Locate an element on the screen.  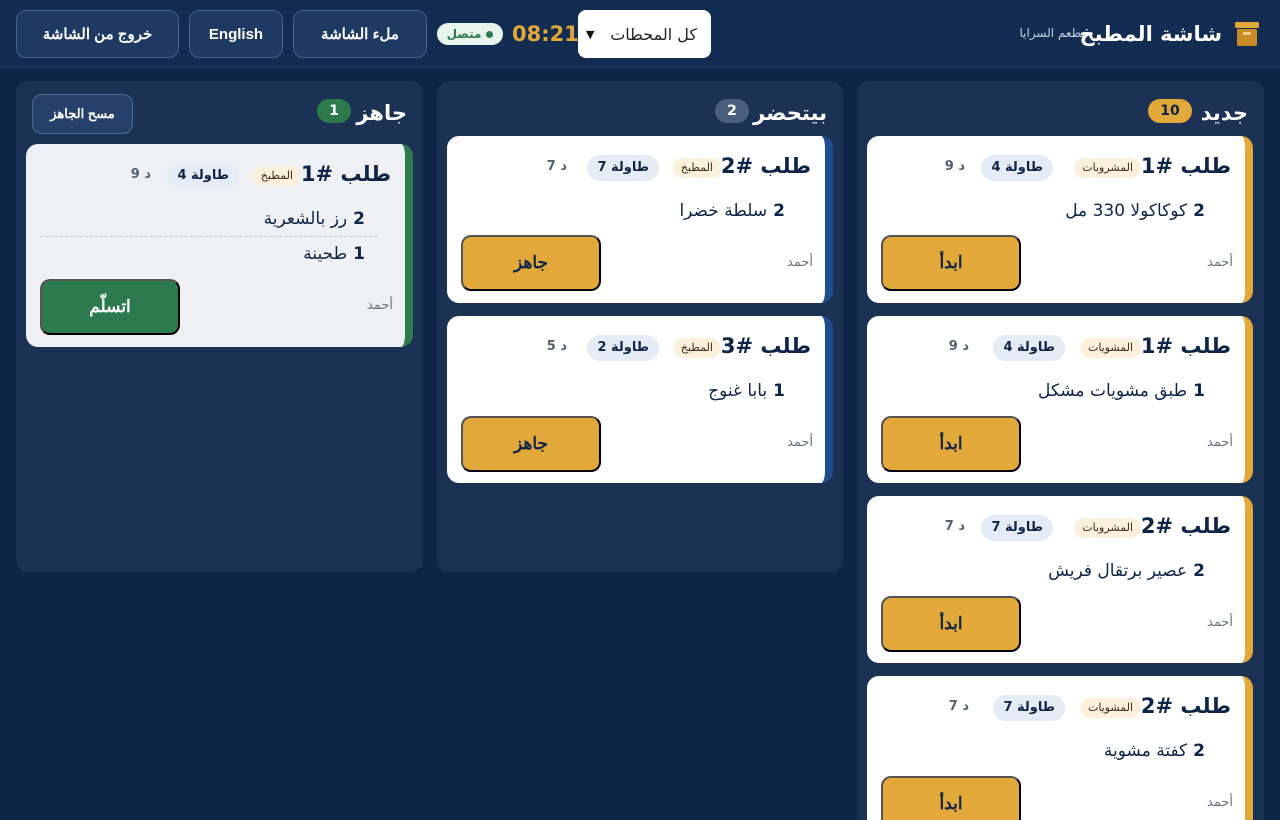
exit-screen-button: خروج من الشاشة is located at coordinates (97, 34).